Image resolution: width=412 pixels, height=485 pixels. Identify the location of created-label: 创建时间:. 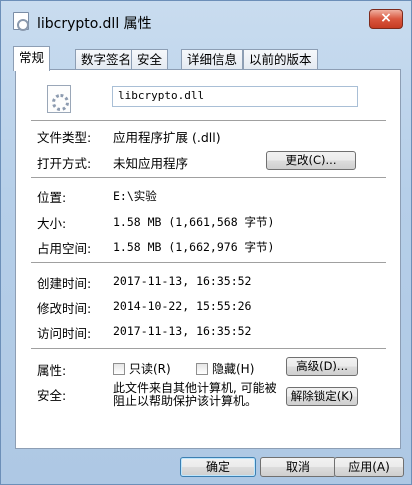
(64, 283).